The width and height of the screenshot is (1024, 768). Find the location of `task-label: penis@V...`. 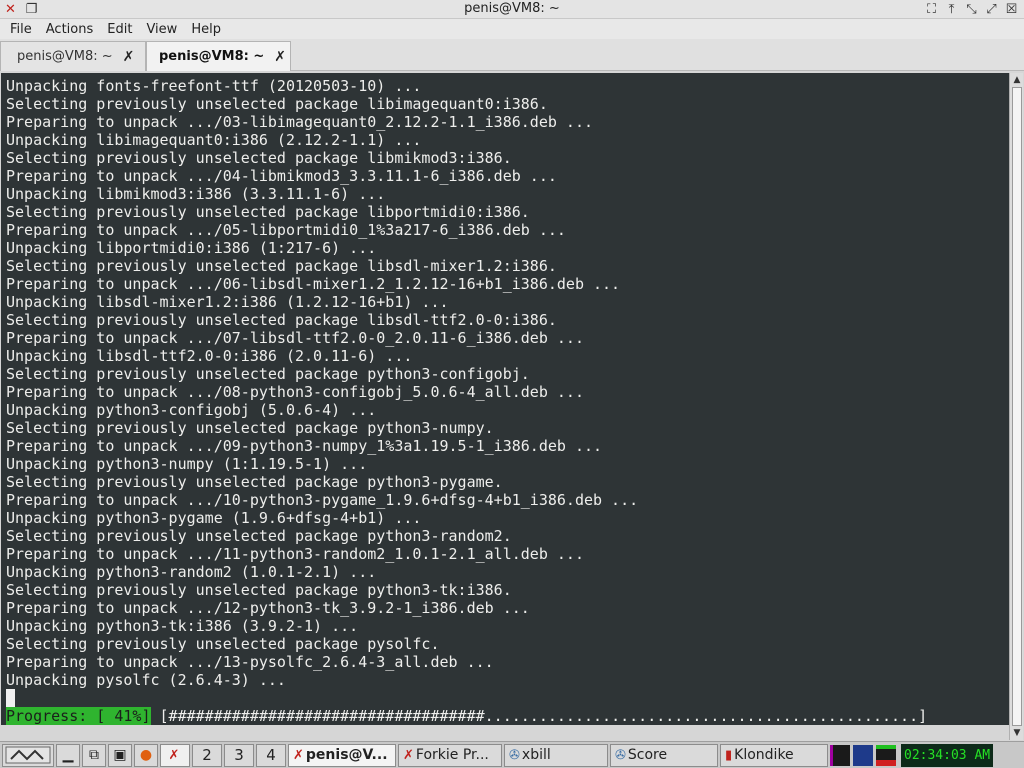

task-label: penis@V... is located at coordinates (346, 755).